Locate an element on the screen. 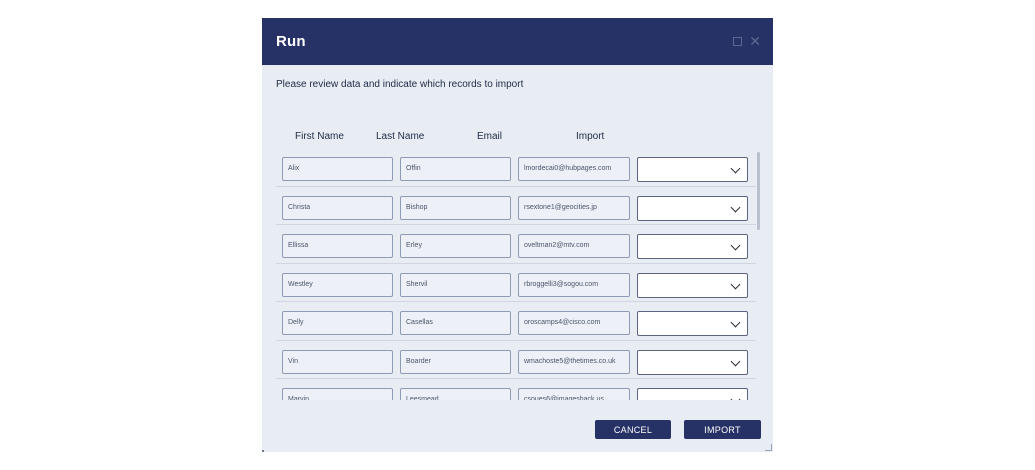 This screenshot has width=1035, height=470. table-row: Marvin Leesmead csoues6@imageshack.us is located at coordinates (516, 389).